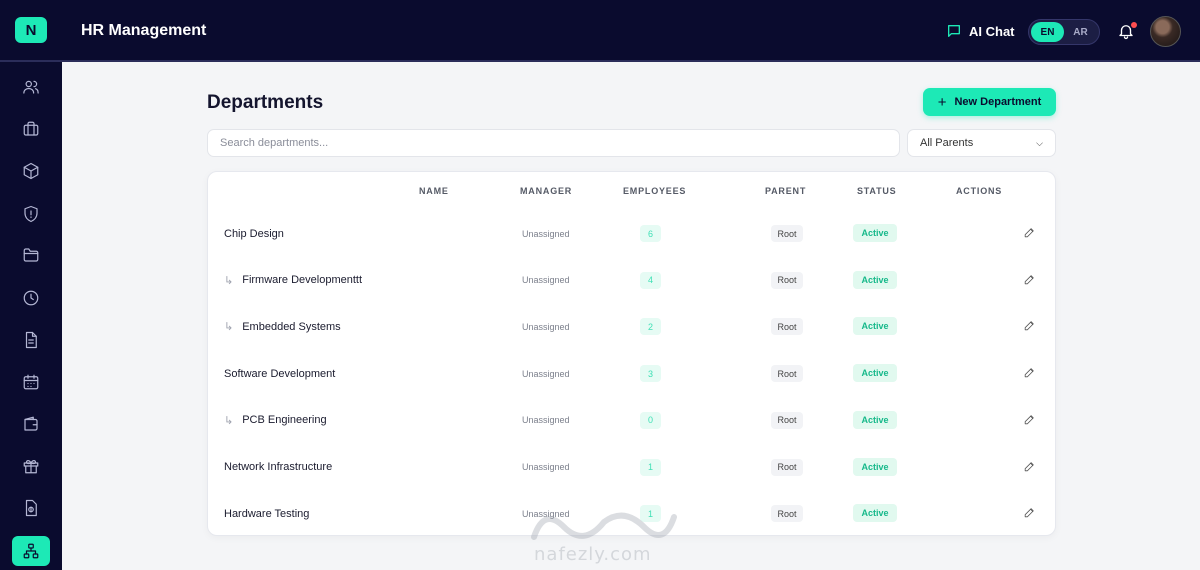 The image size is (1200, 570). Describe the element at coordinates (632, 420) in the screenshot. I see `table-row: ↳ PCB Engineering Unassigned 0 Root Active` at that location.